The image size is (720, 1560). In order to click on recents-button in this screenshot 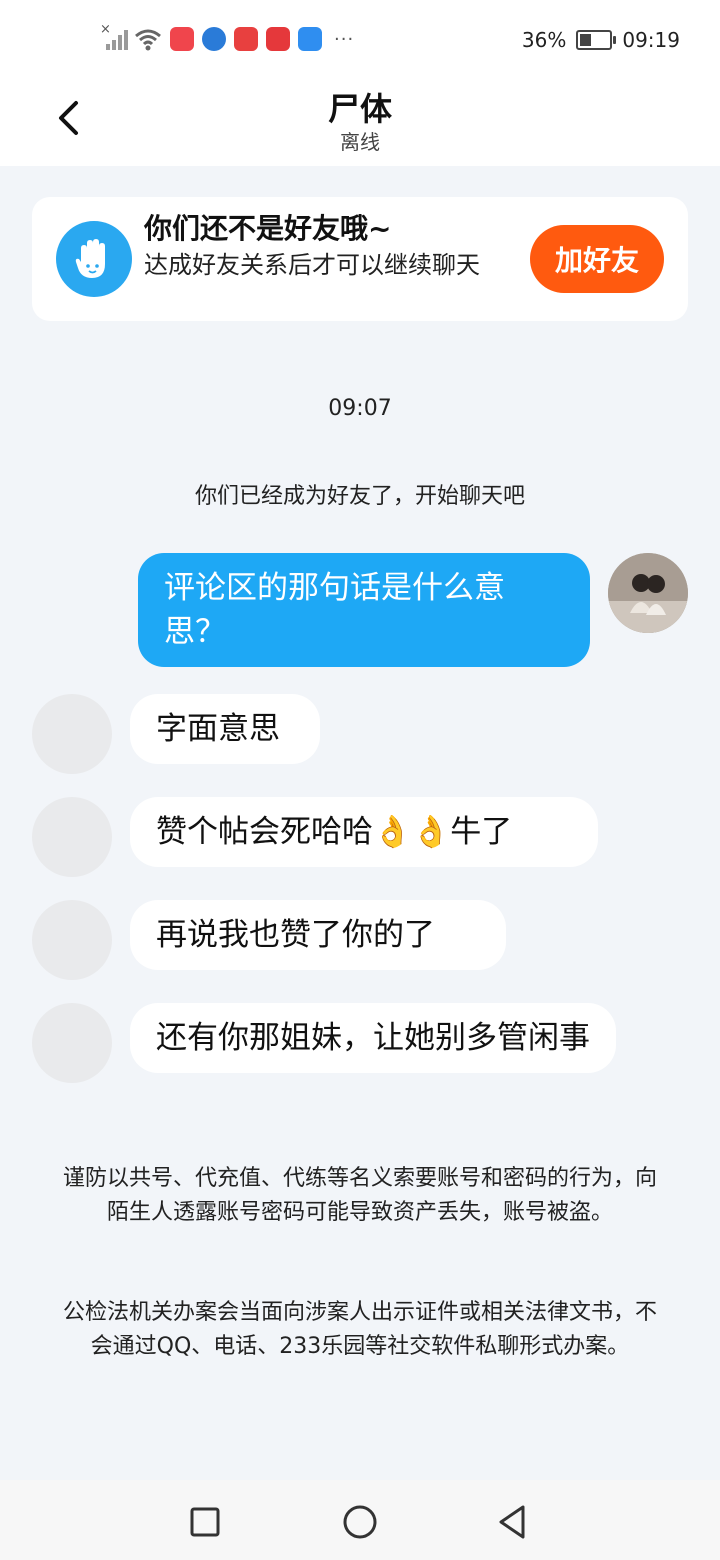, I will do `click(205, 1522)`.